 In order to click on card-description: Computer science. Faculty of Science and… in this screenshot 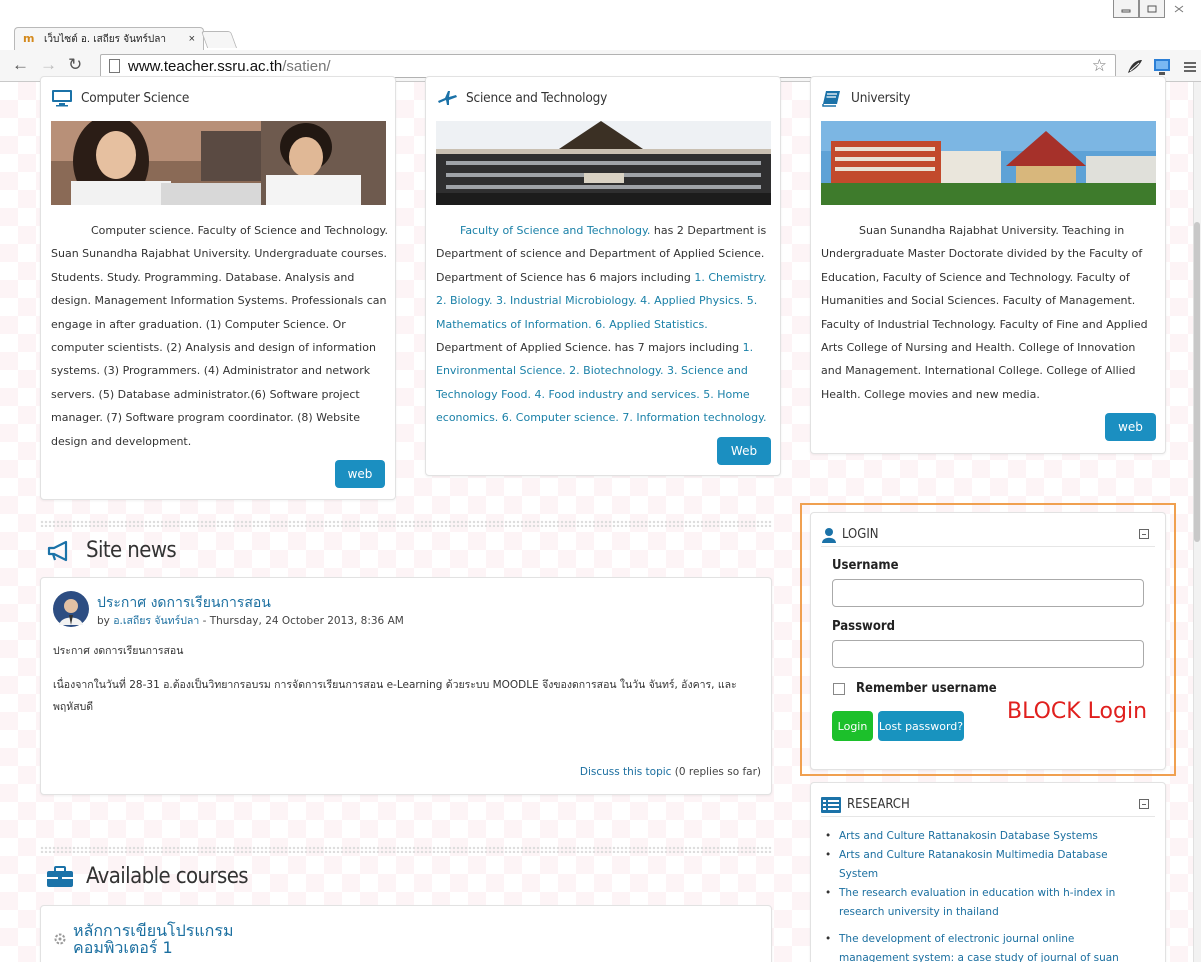, I will do `click(219, 336)`.